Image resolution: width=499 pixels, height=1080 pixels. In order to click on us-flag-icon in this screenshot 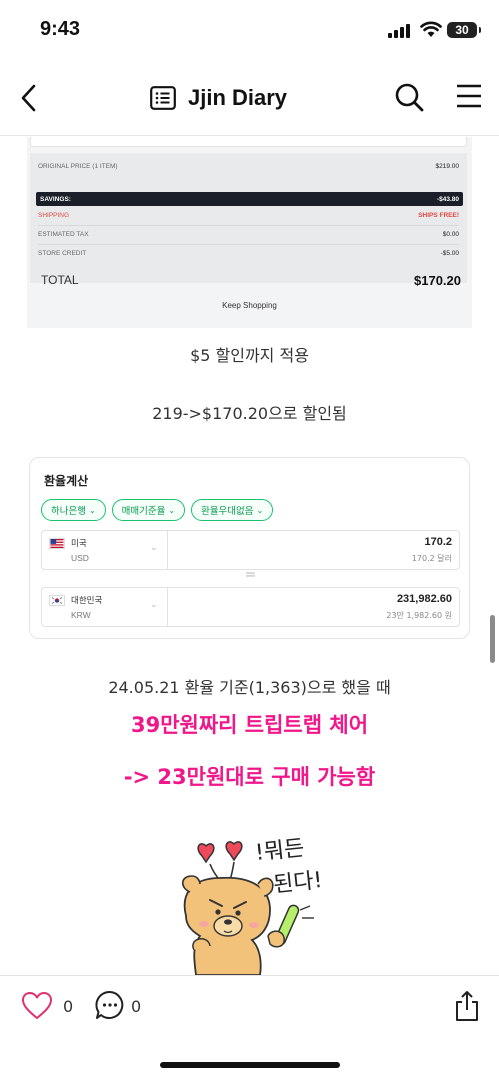, I will do `click(57, 543)`.